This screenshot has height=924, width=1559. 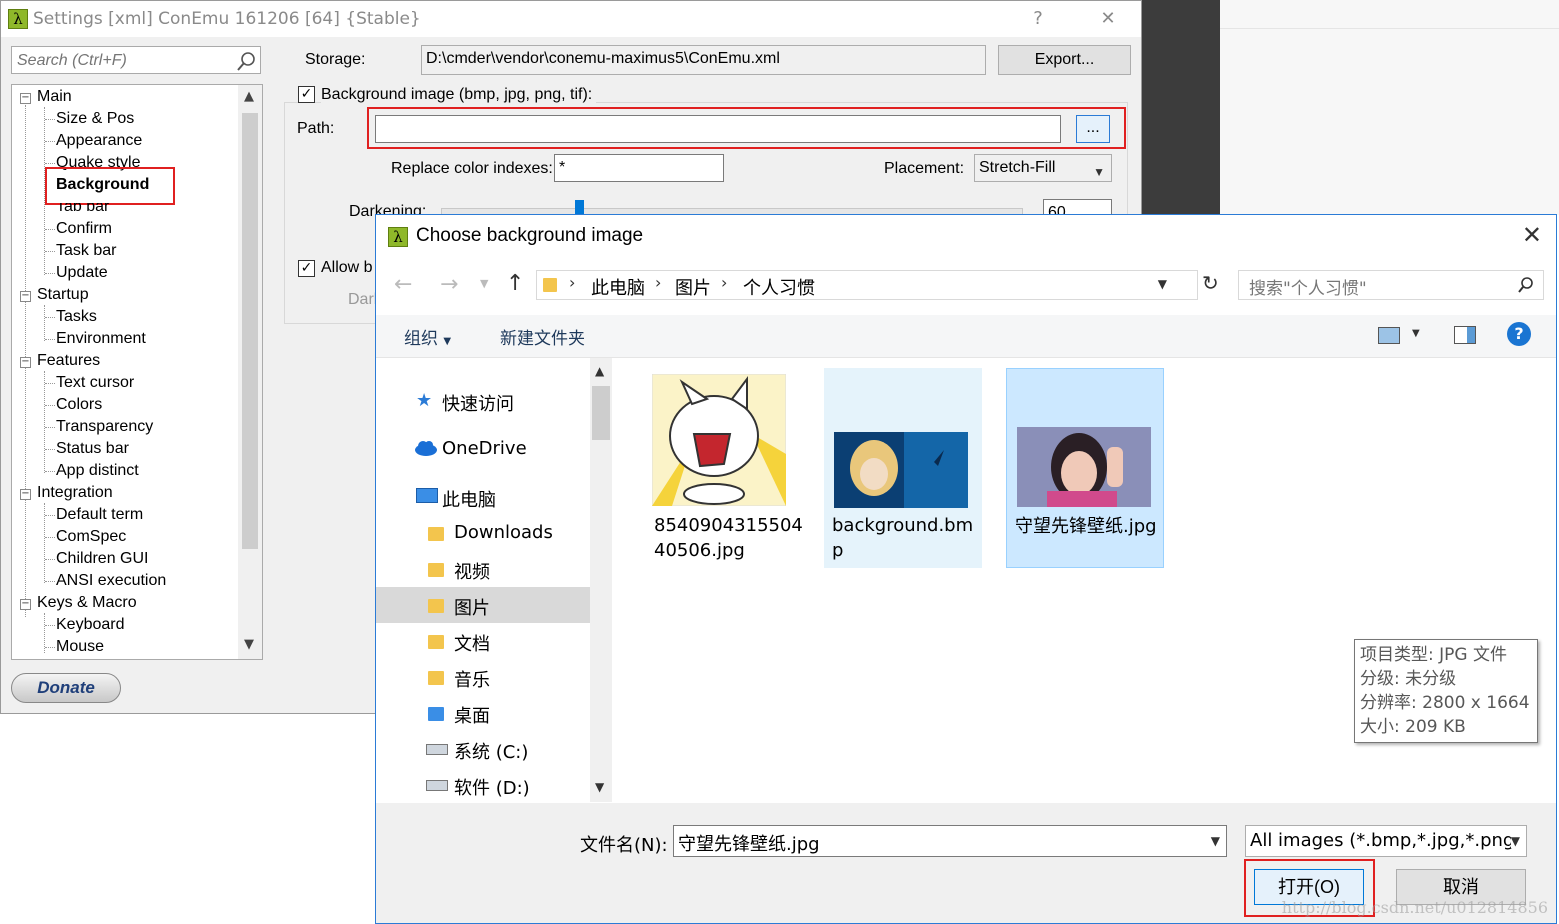 I want to click on tree-item-default-term: Default term, so click(x=99, y=515).